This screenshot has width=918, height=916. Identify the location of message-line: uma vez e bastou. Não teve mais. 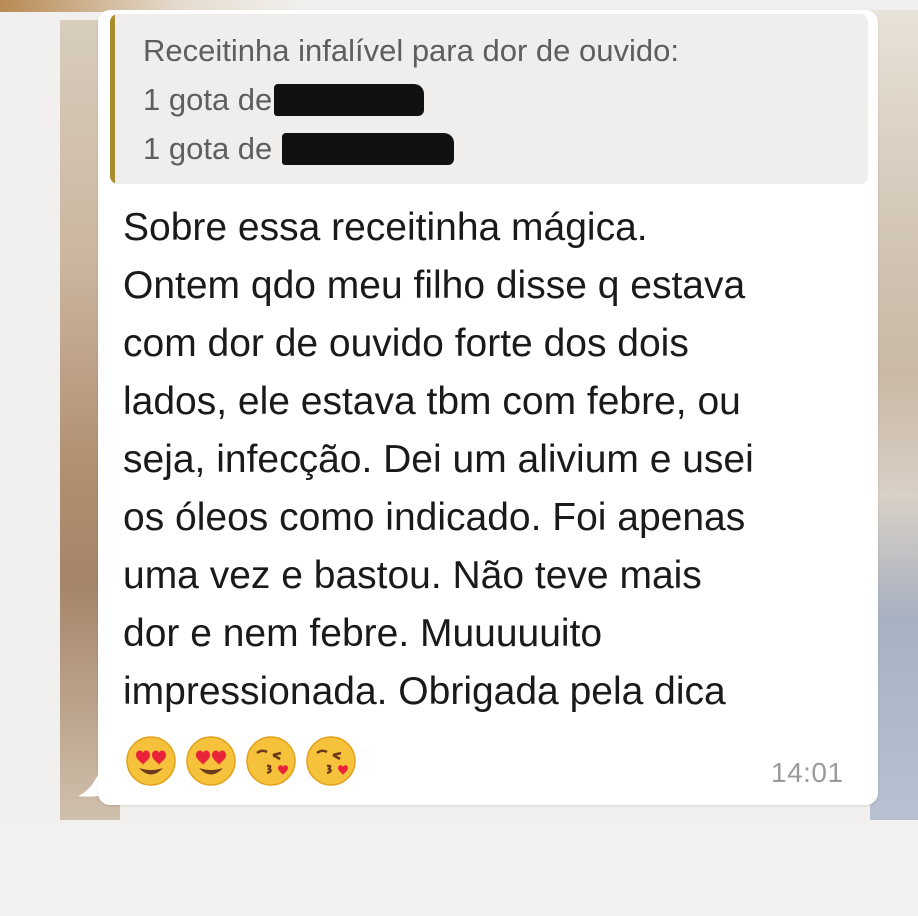
(412, 575).